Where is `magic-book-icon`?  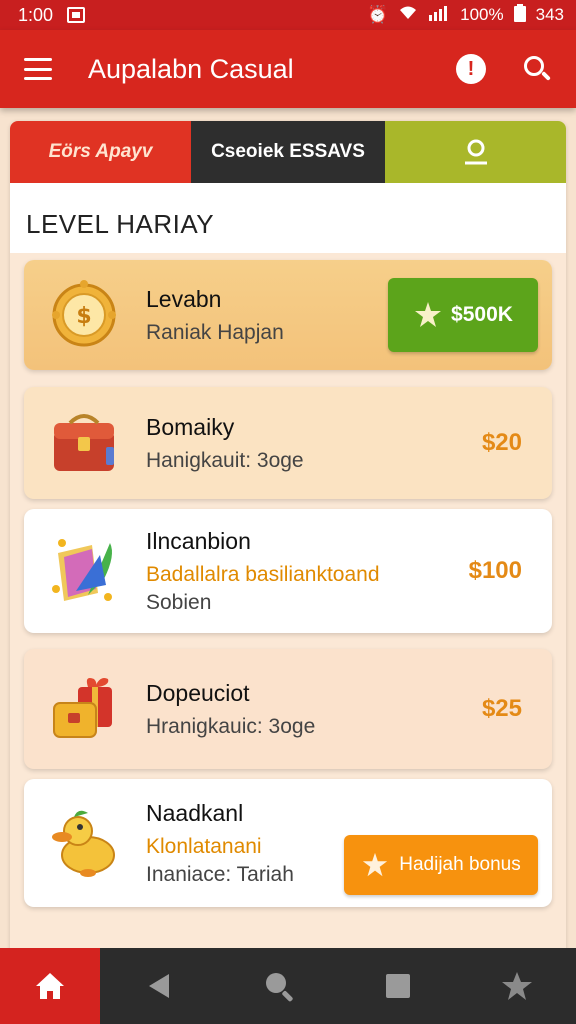 magic-book-icon is located at coordinates (82, 570).